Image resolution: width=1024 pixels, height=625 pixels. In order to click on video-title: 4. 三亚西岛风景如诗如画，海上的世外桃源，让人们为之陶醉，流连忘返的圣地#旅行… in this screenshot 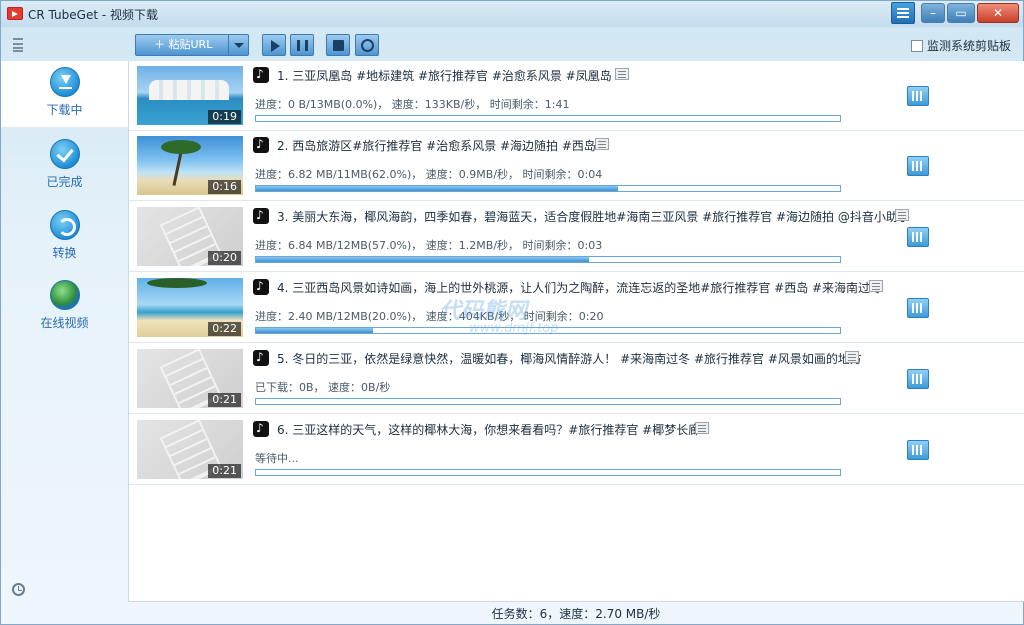, I will do `click(580, 288)`.